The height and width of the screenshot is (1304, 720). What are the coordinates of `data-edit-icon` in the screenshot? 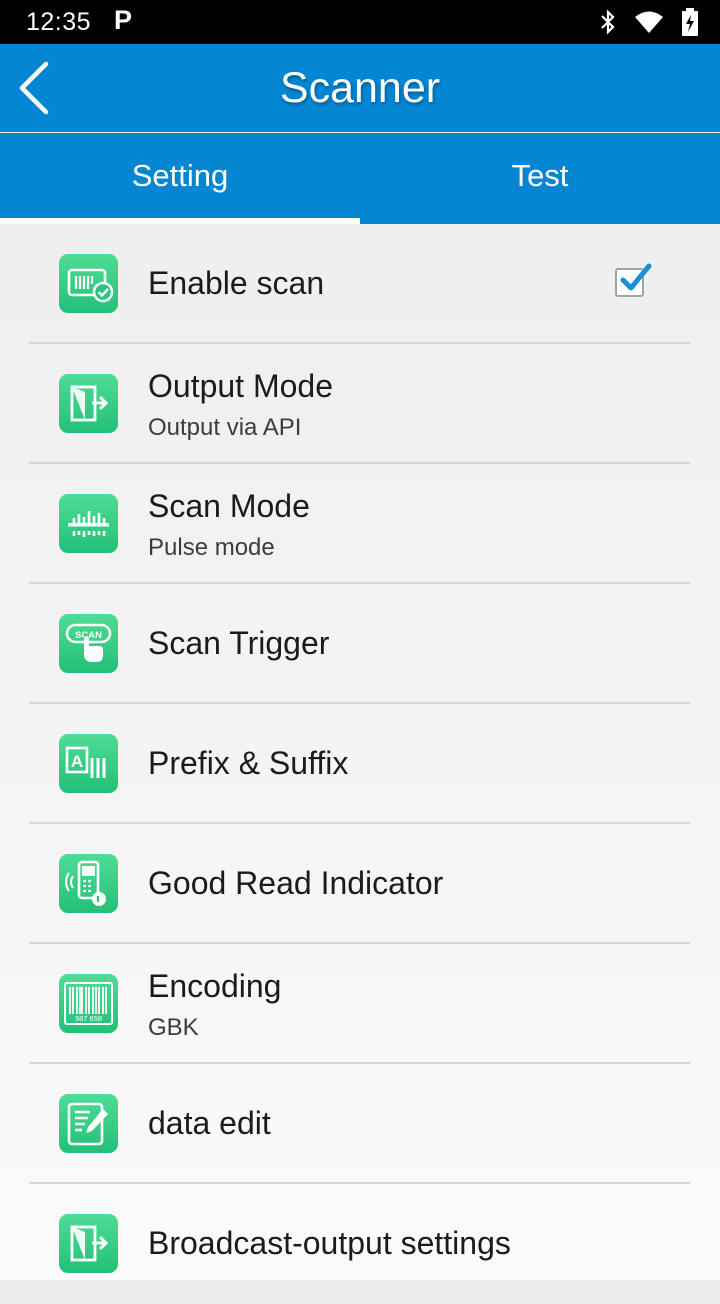 It's located at (88, 1123).